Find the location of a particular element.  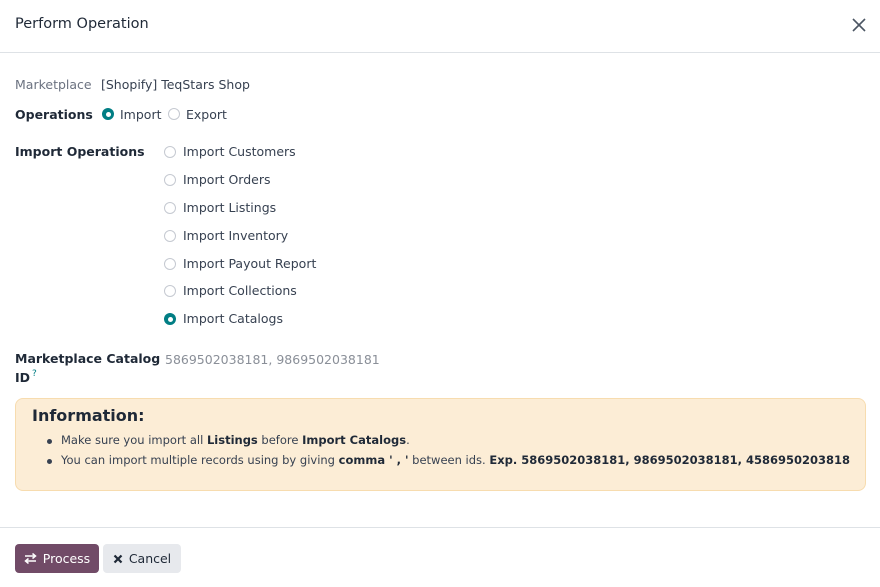

catalog-id-label-line2: ID is located at coordinates (23, 377).